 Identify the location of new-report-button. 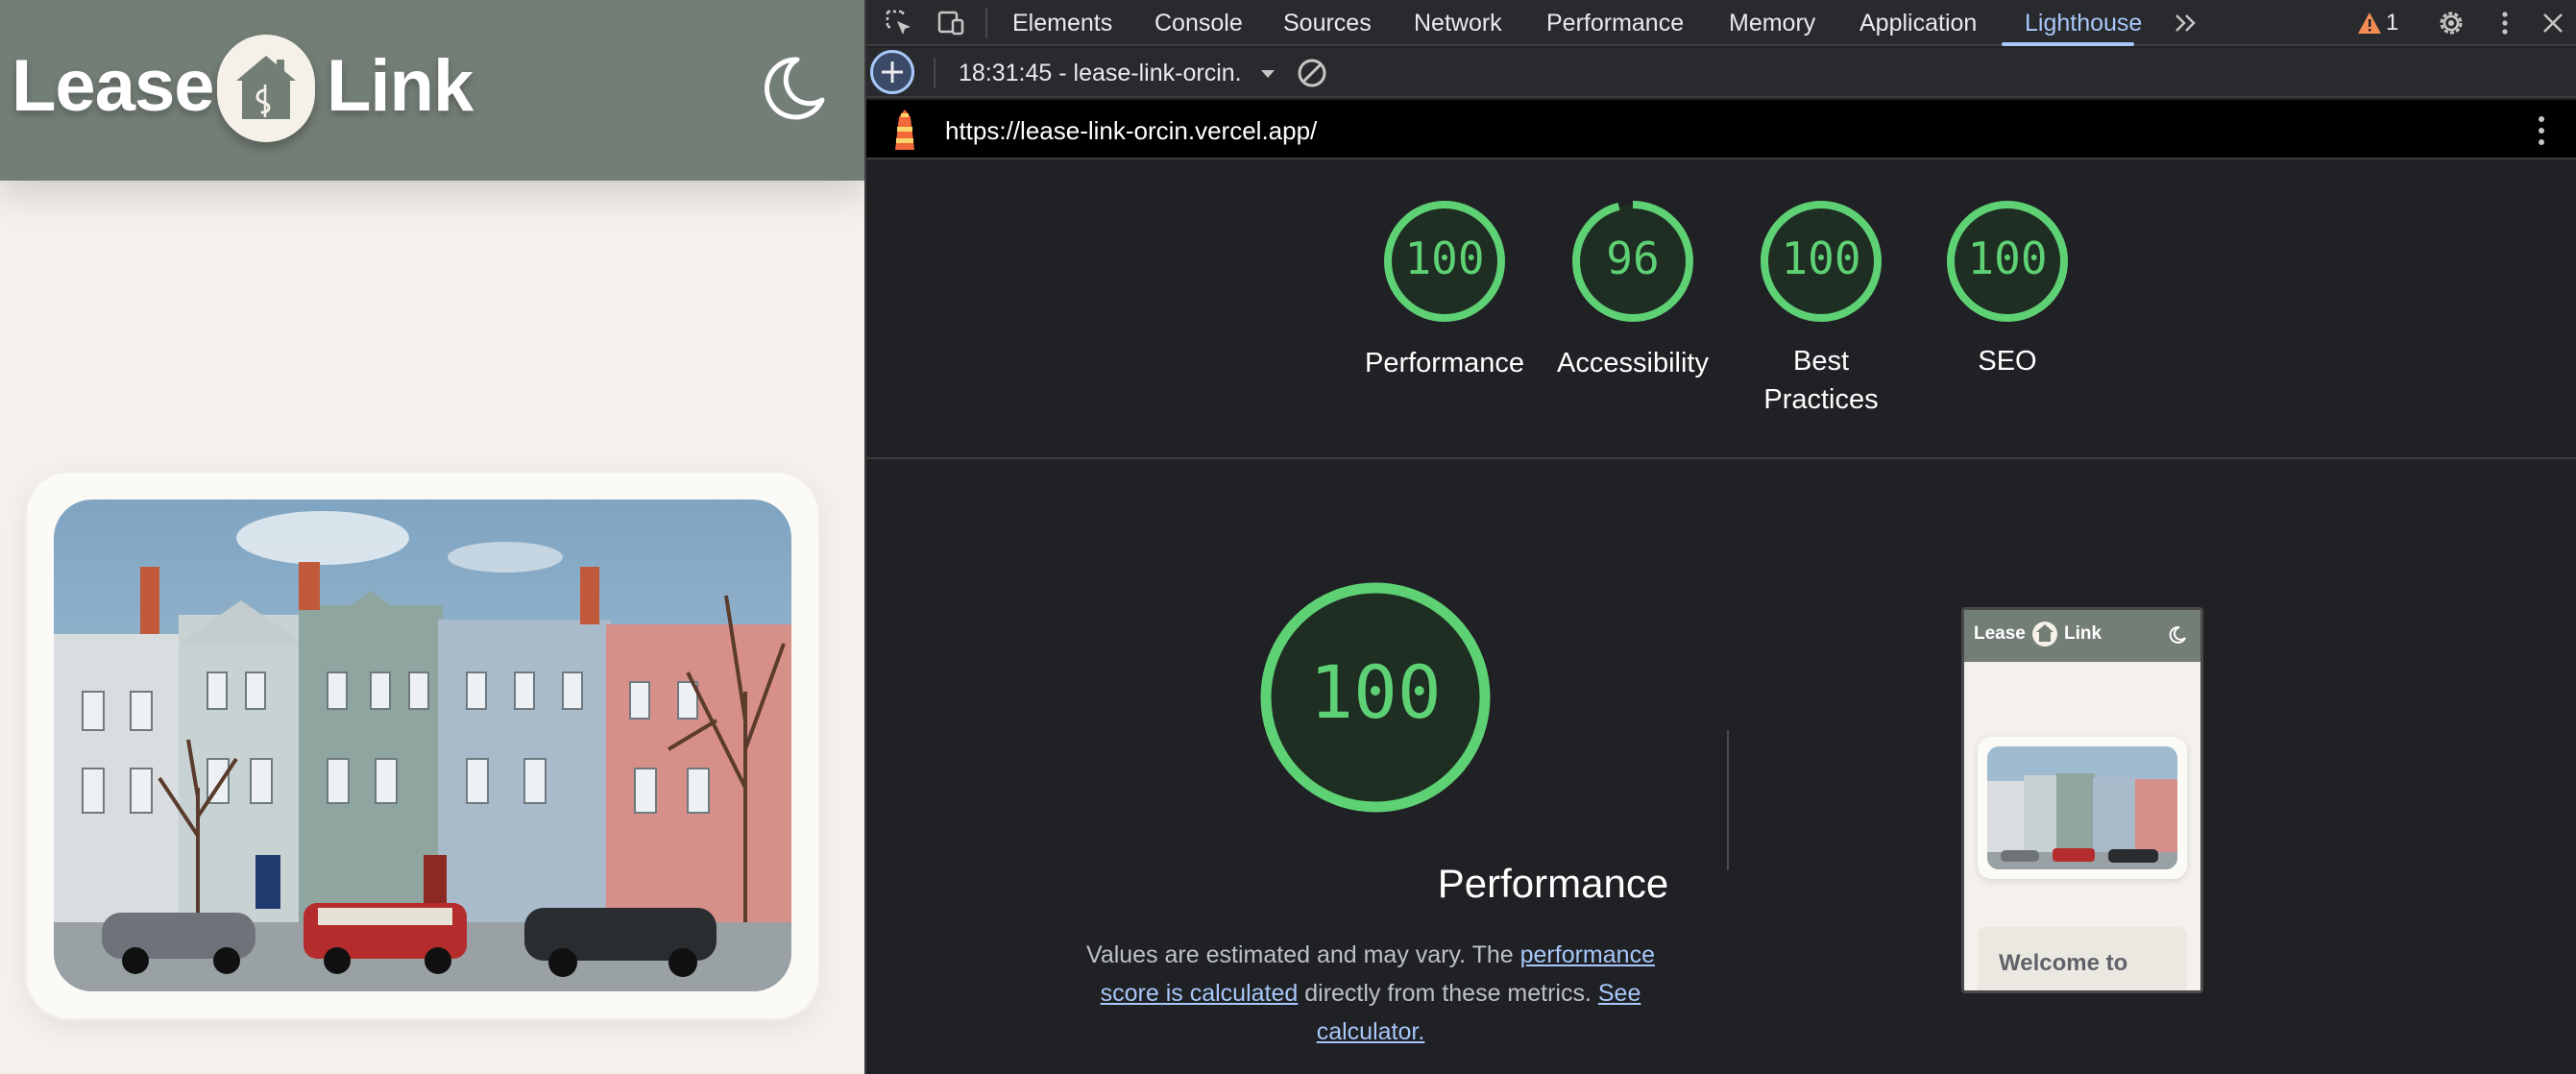
(892, 72).